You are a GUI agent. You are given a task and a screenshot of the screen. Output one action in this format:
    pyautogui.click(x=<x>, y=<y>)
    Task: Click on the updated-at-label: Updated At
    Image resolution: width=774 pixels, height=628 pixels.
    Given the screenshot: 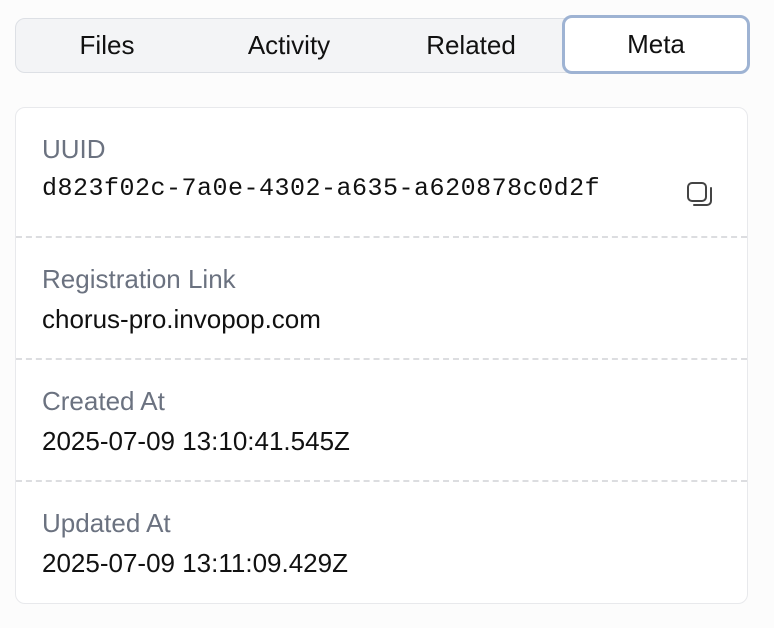 What is the action you would take?
    pyautogui.click(x=106, y=523)
    